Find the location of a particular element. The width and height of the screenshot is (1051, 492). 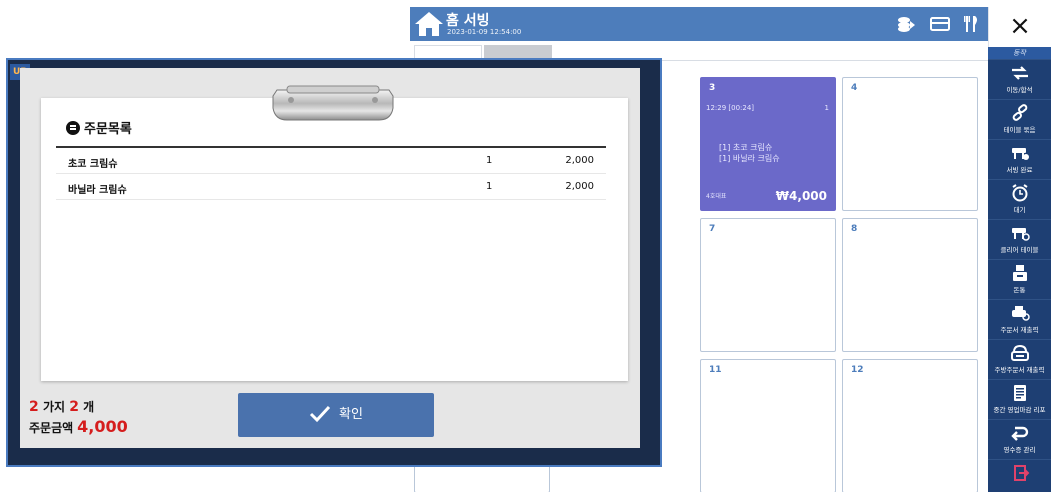

serve-icon is located at coordinates (1020, 154).